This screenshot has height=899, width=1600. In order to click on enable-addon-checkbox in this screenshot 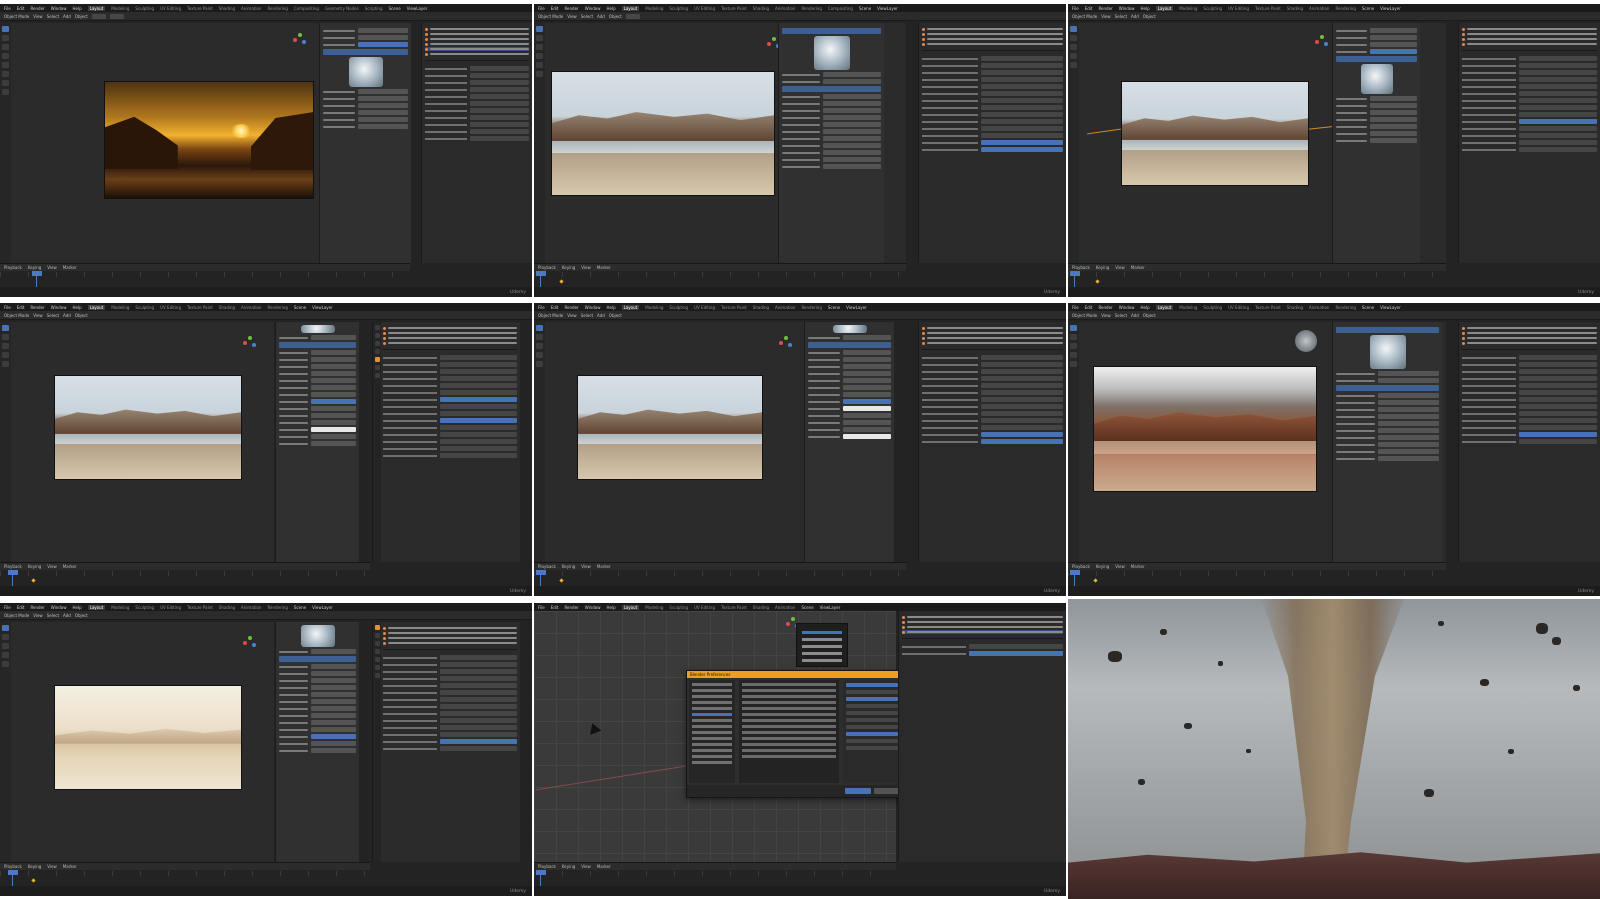, I will do `click(872, 685)`.